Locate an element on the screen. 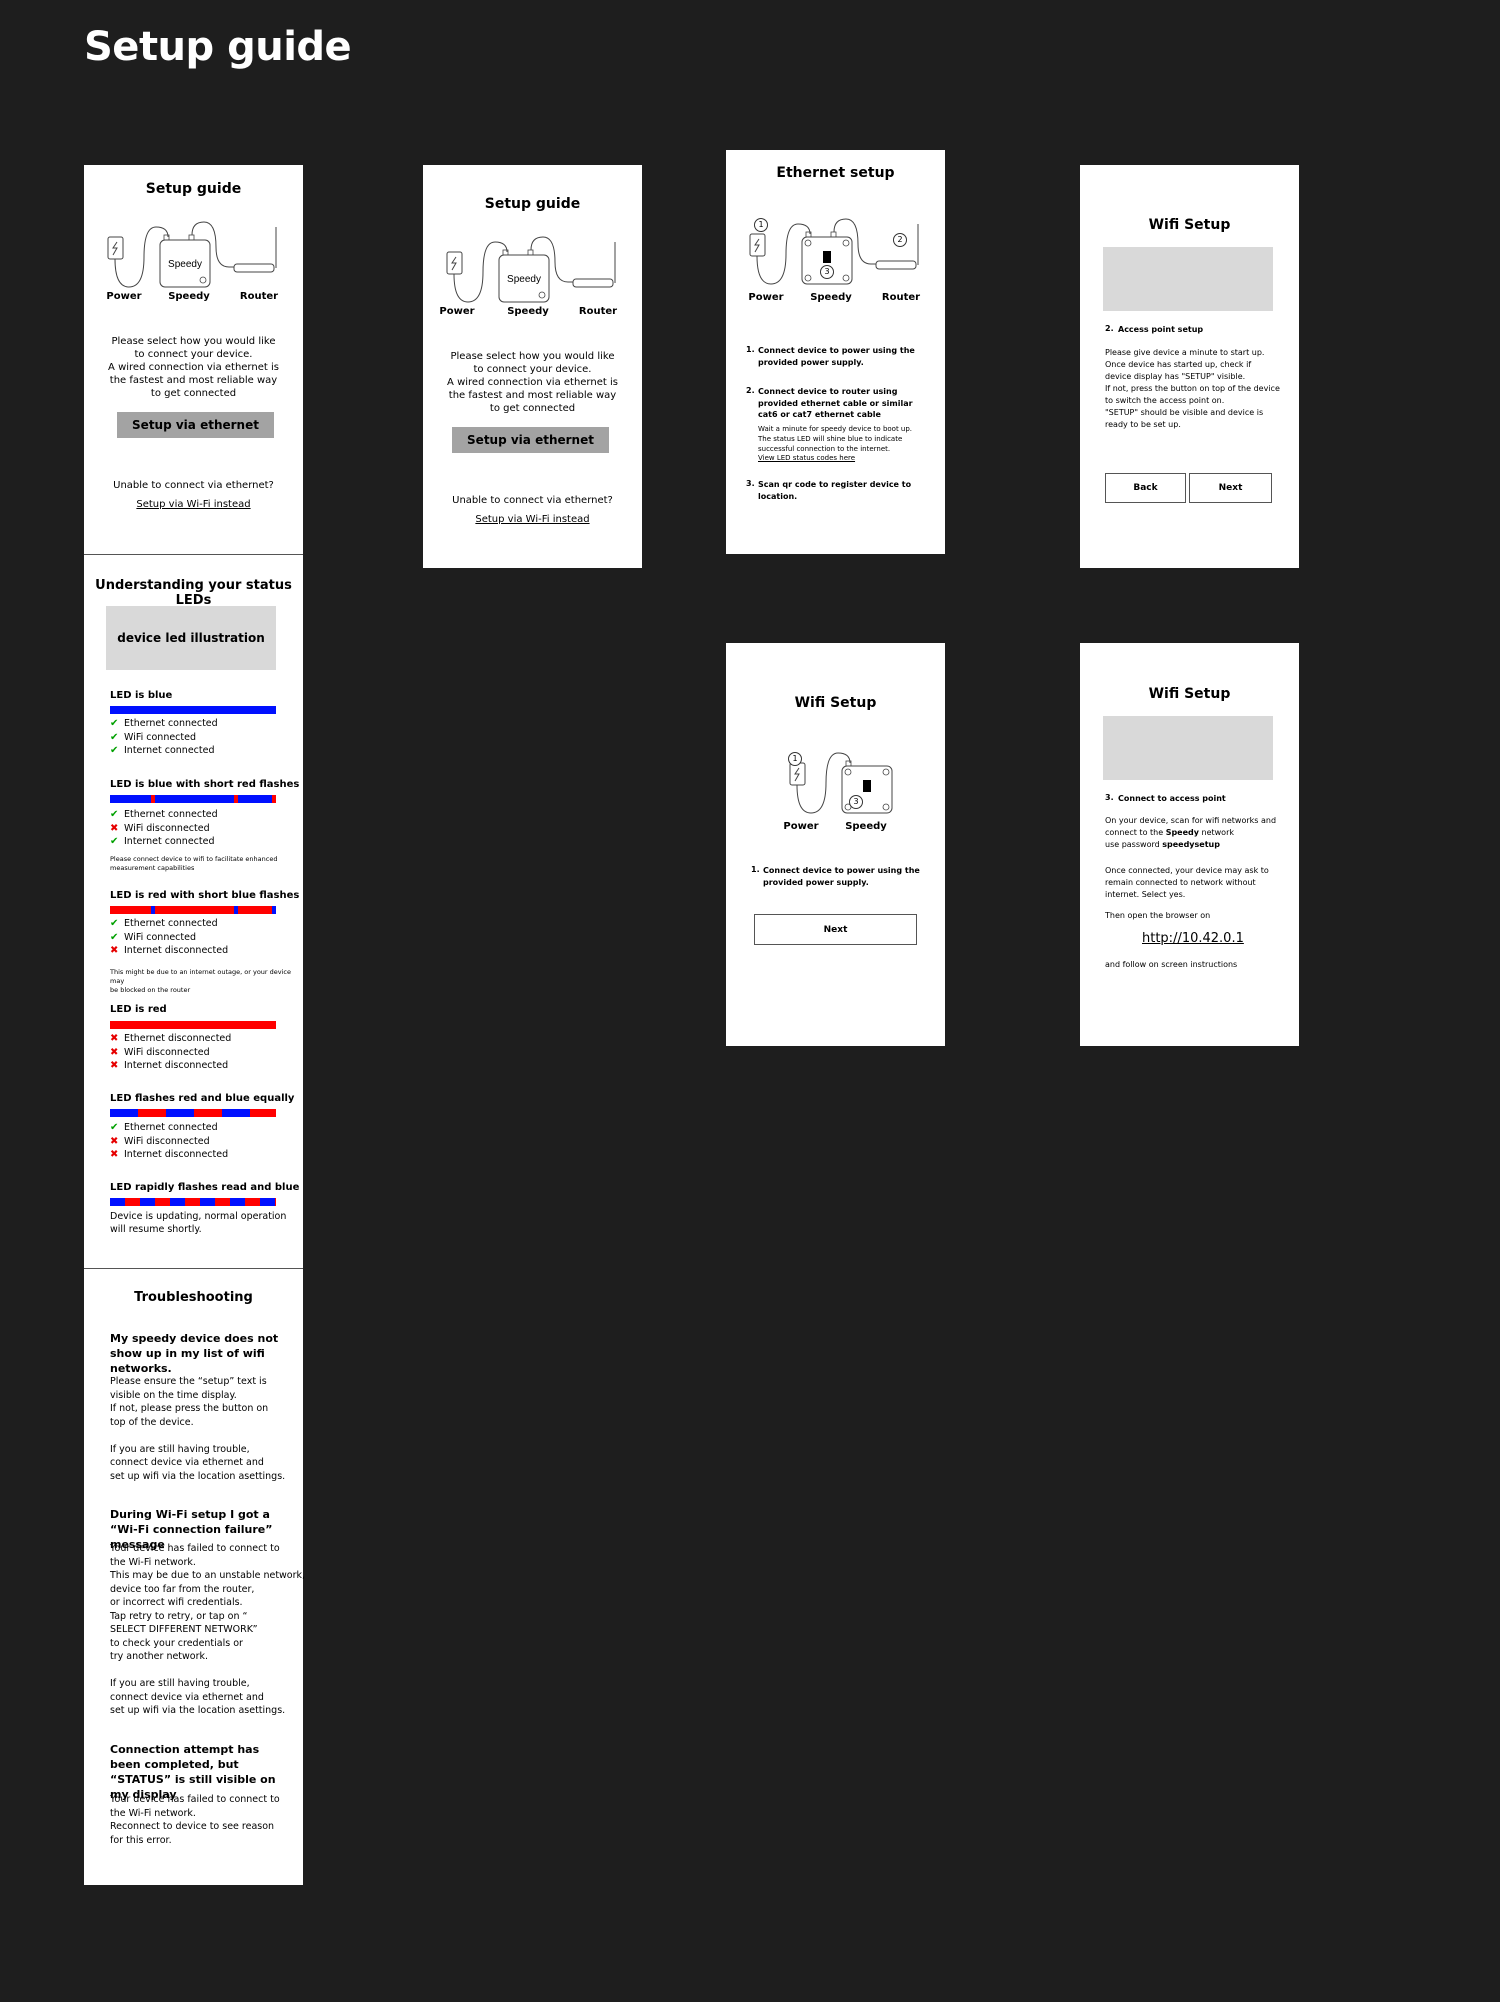 This screenshot has width=1500, height=2002. led-bar-red is located at coordinates (193, 1025).